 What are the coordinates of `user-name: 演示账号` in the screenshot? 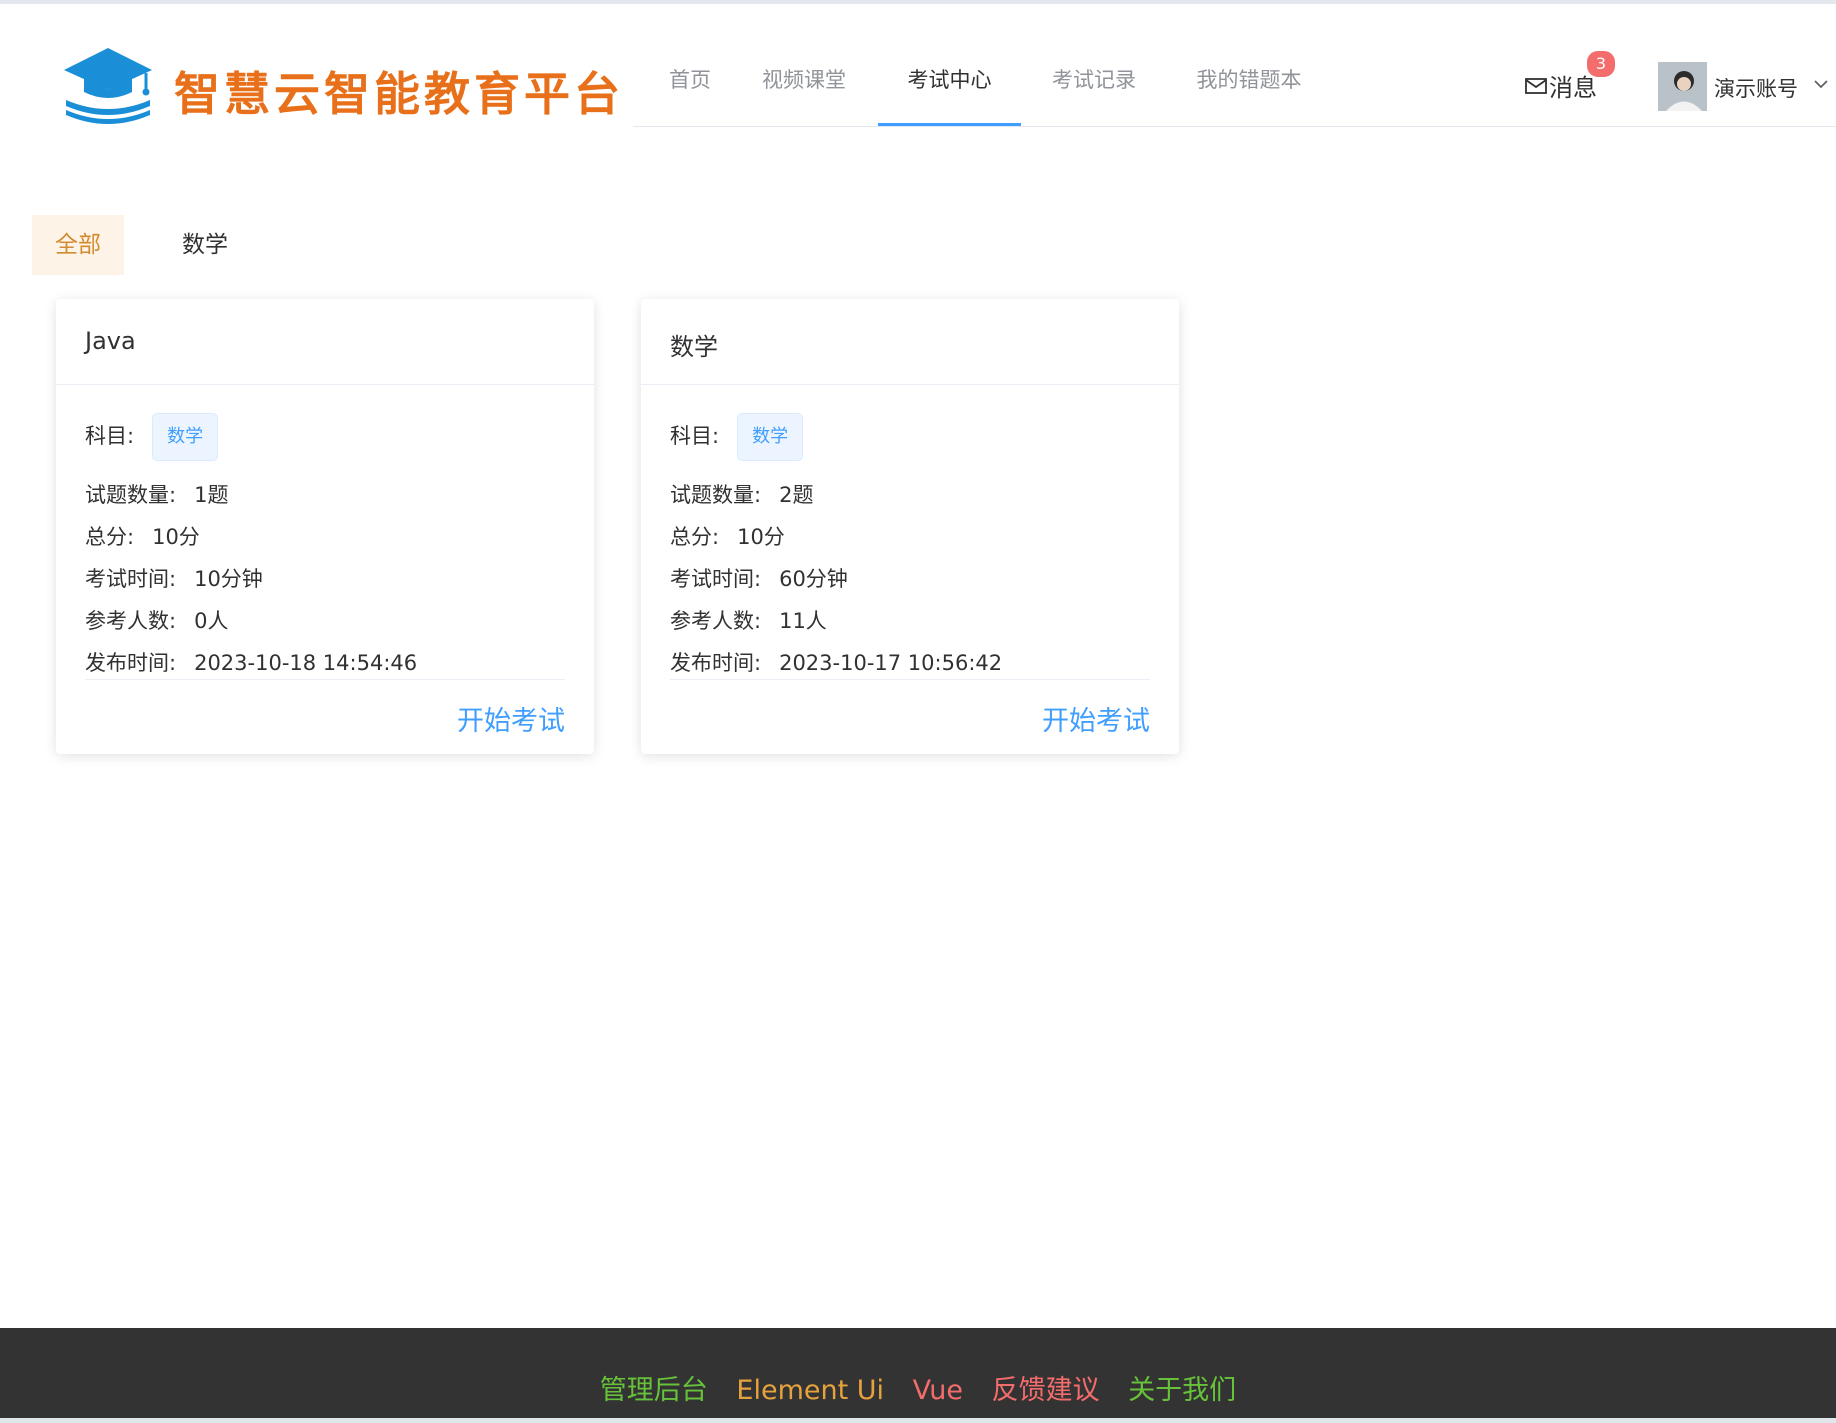 It's located at (1756, 89).